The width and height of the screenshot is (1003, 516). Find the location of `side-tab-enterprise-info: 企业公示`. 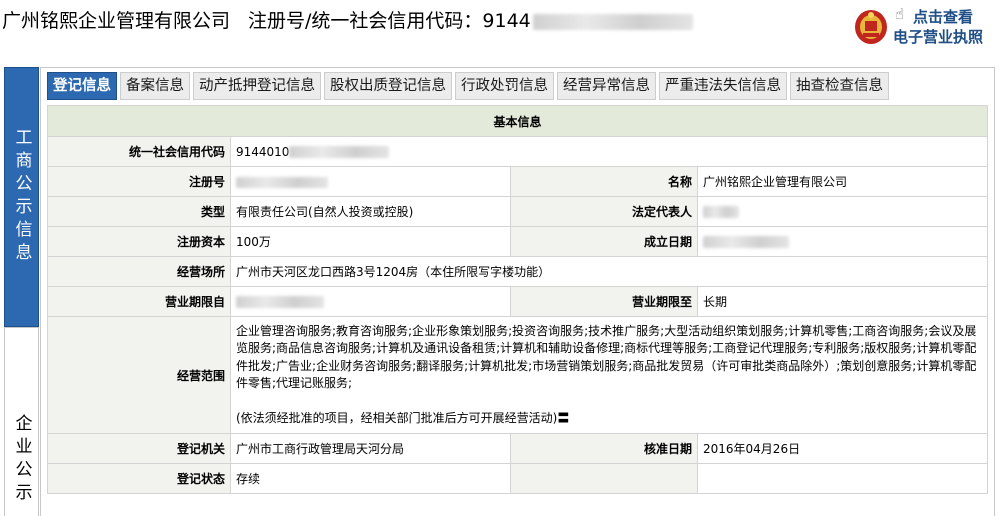

side-tab-enterprise-info: 企业公示 is located at coordinates (21, 421).